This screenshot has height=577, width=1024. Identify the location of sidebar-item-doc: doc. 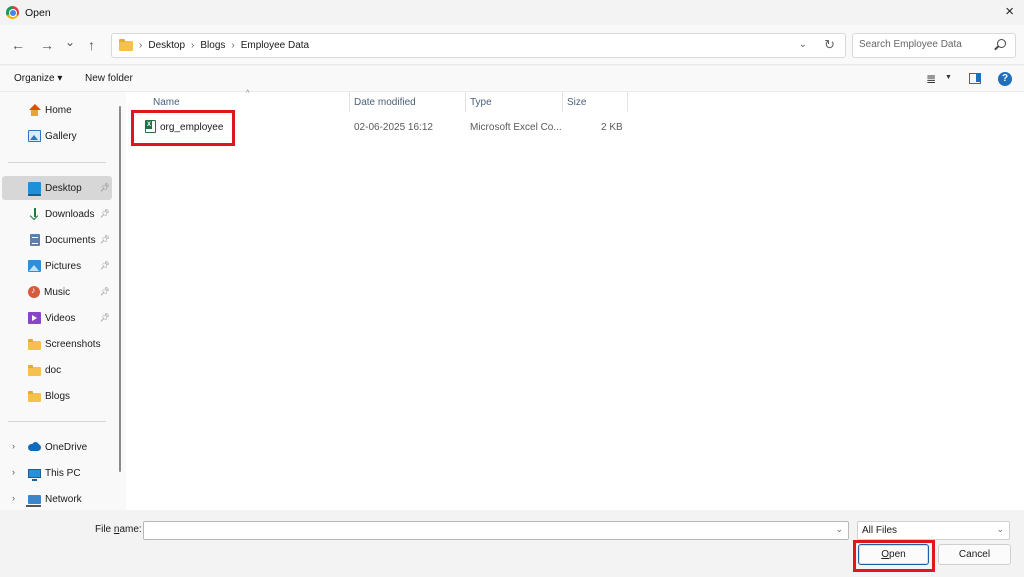
(57, 370).